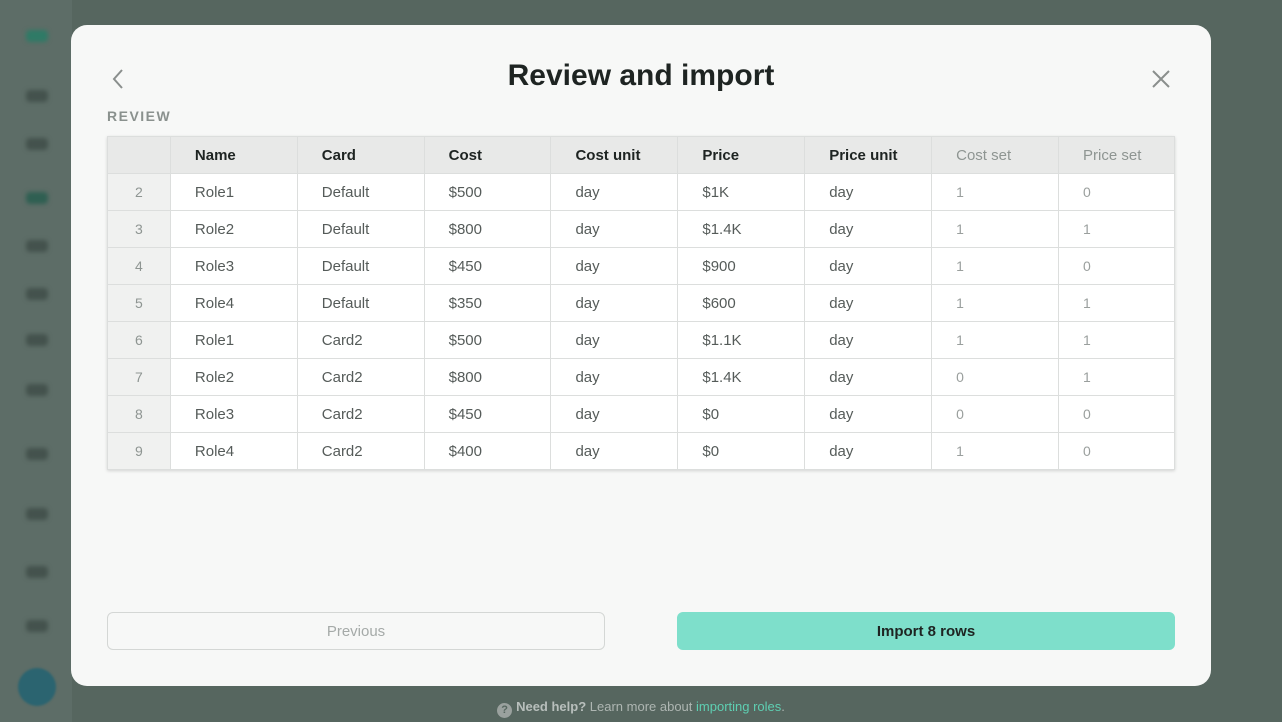 This screenshot has height=722, width=1282. I want to click on table-row: 6 Role1 Card2 $500 day $1.1K day 1 1, so click(641, 340).